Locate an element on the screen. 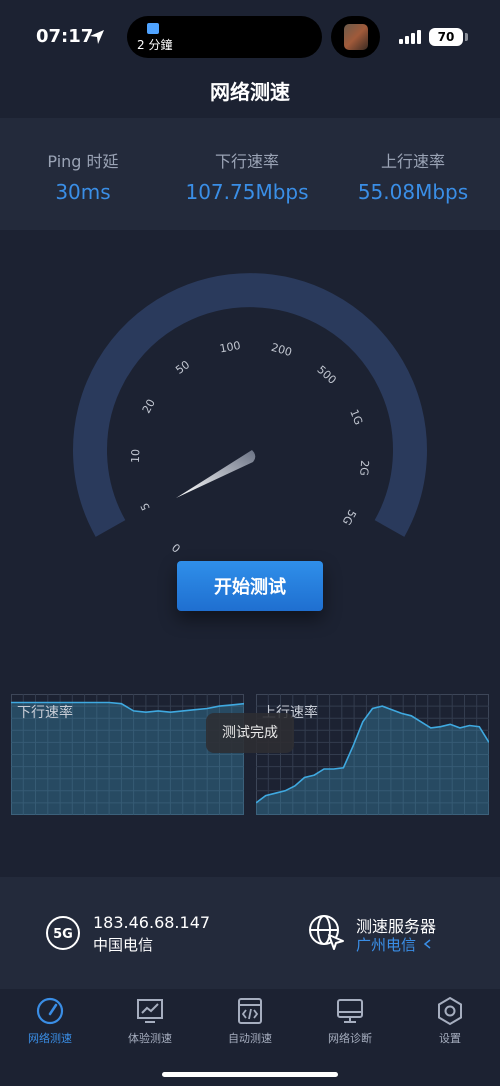 The image size is (500, 1086). page-title: 网络测速 is located at coordinates (250, 92).